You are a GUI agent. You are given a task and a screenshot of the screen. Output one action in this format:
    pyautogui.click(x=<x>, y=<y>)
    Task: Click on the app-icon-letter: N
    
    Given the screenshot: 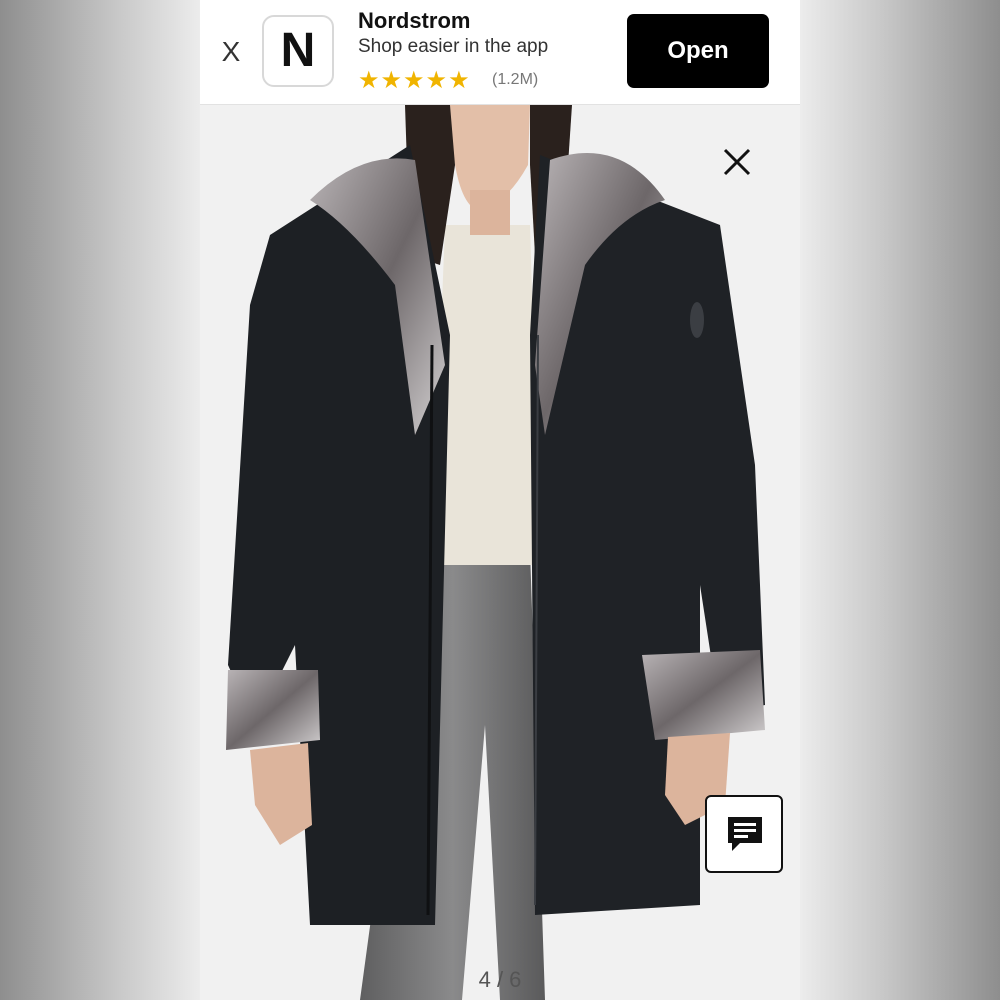 What is the action you would take?
    pyautogui.click(x=298, y=50)
    